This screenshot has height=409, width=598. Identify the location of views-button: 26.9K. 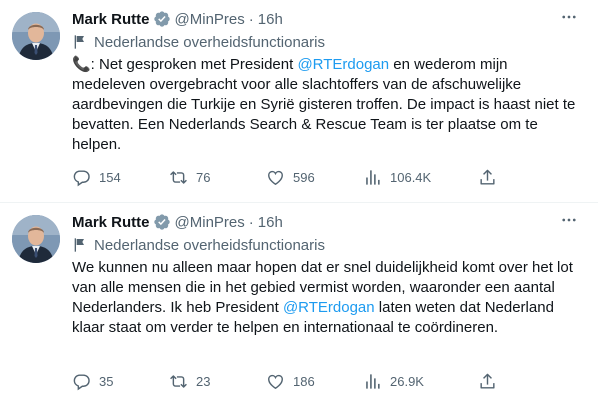
(393, 381).